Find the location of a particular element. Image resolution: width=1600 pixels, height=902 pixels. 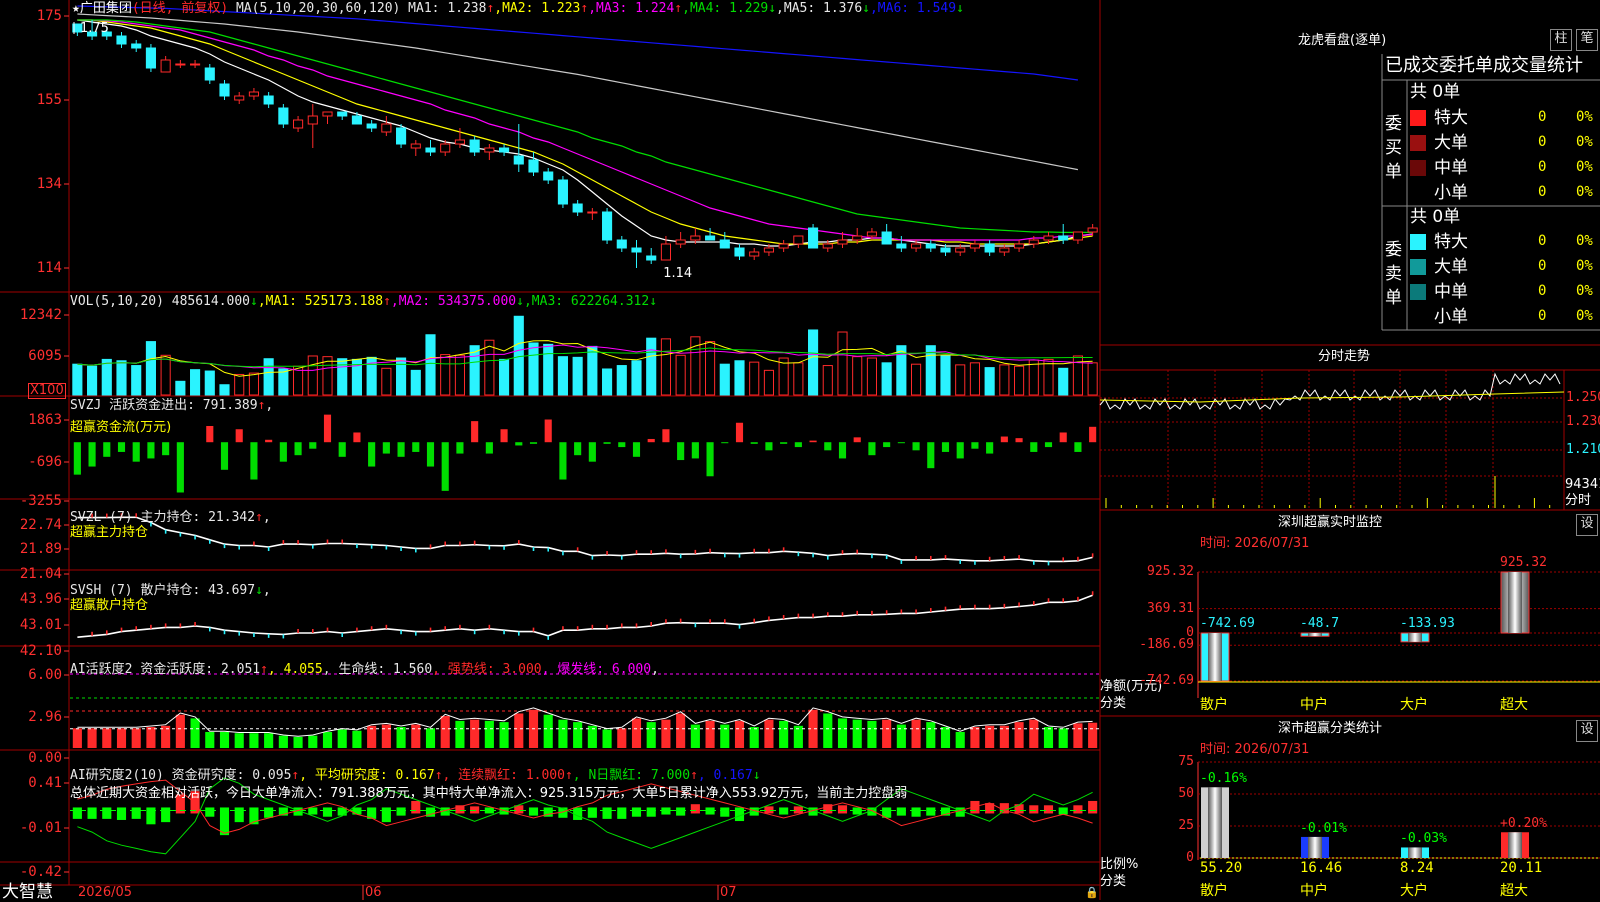

lock-icon: 🔒 is located at coordinates (1092, 893).